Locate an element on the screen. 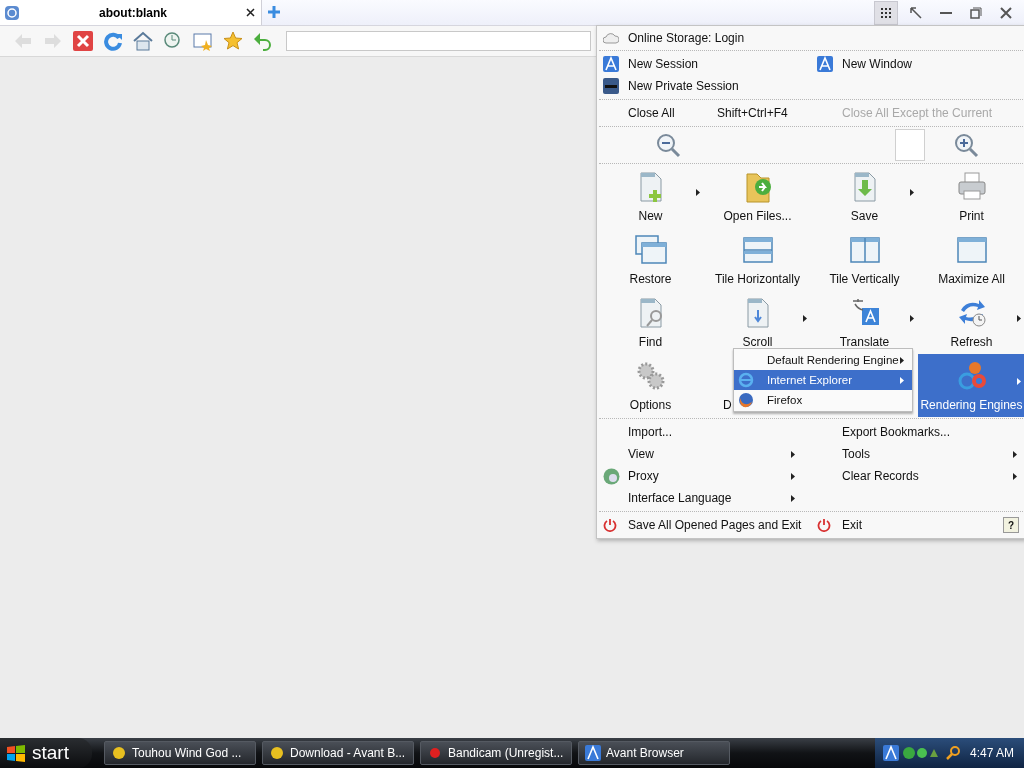 This screenshot has height=768, width=1024. submenu-item: Internet Explorer is located at coordinates (823, 380).